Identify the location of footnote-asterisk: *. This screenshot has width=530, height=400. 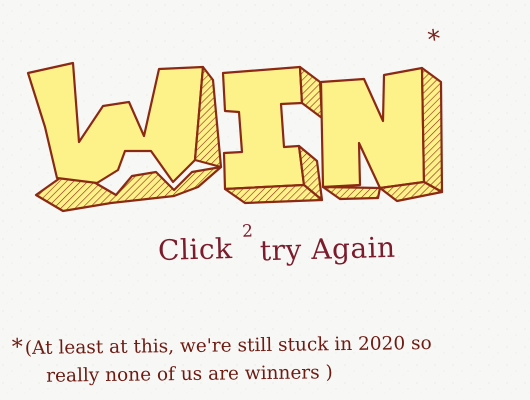
(17, 347).